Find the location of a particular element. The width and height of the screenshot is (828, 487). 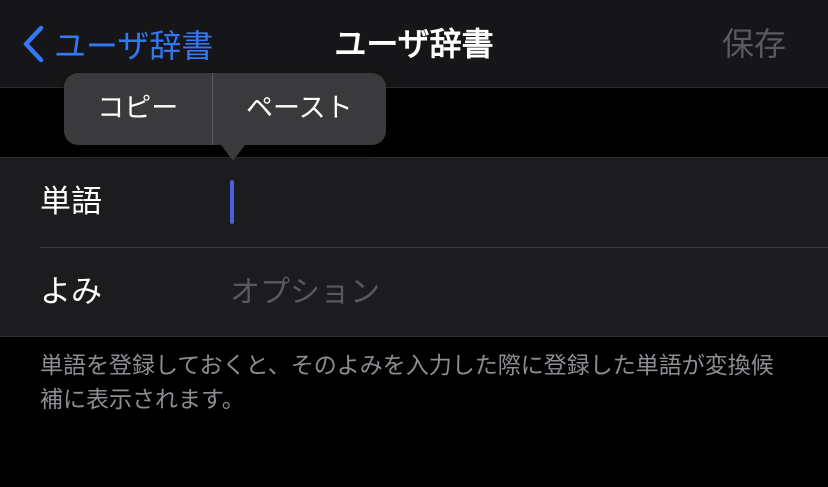

save-button: 保存 is located at coordinates (754, 44).